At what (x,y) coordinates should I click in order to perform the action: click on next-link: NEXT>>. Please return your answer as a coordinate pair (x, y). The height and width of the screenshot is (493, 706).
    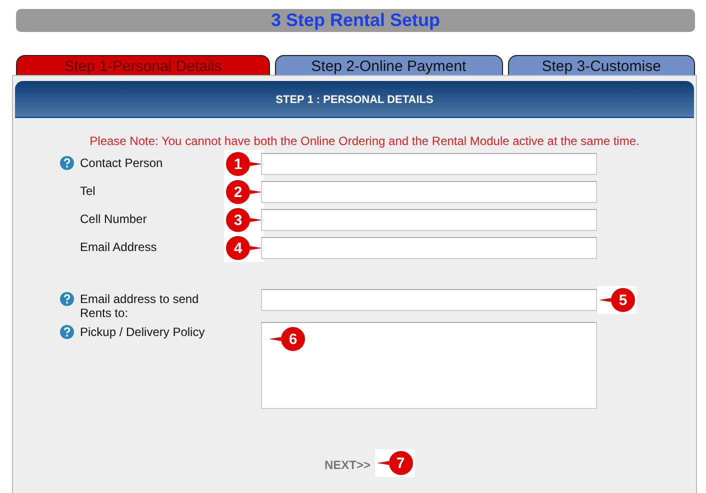
    Looking at the image, I should click on (347, 465).